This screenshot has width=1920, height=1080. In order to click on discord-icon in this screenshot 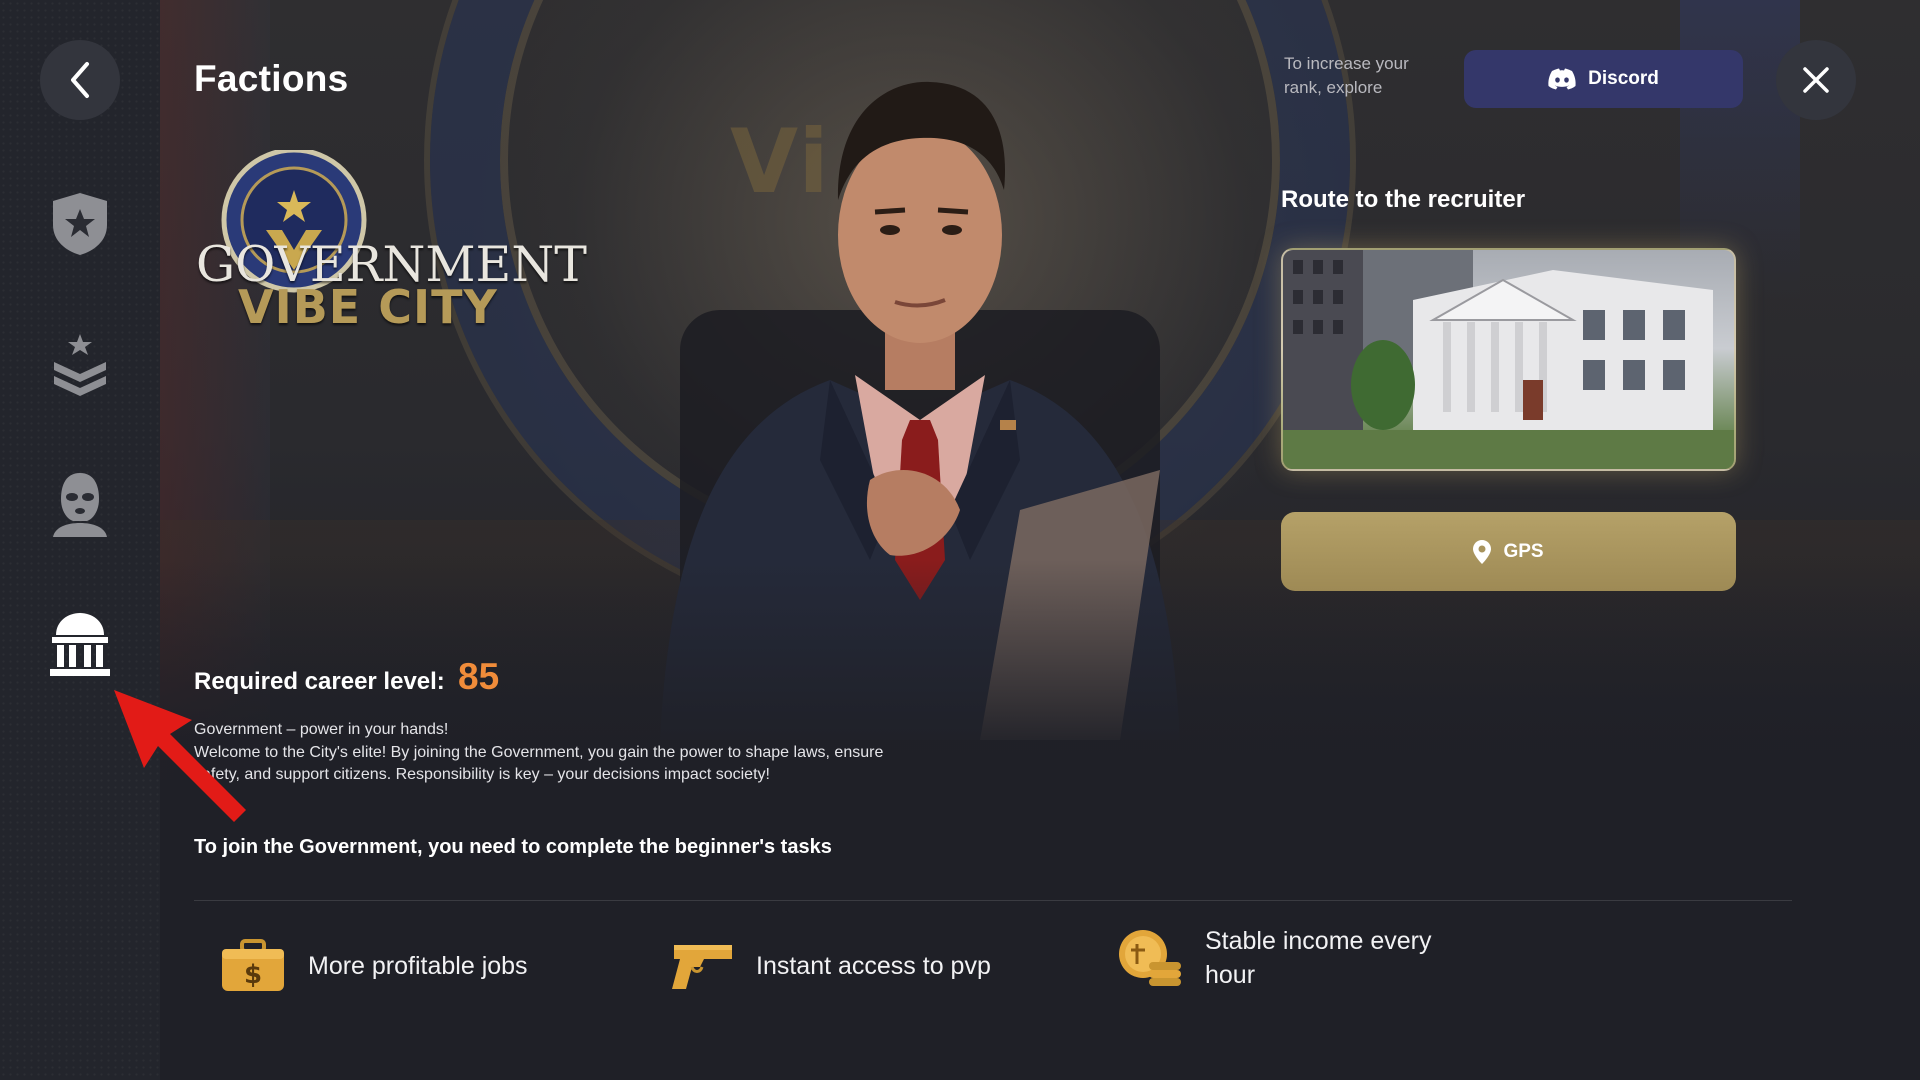, I will do `click(1562, 79)`.